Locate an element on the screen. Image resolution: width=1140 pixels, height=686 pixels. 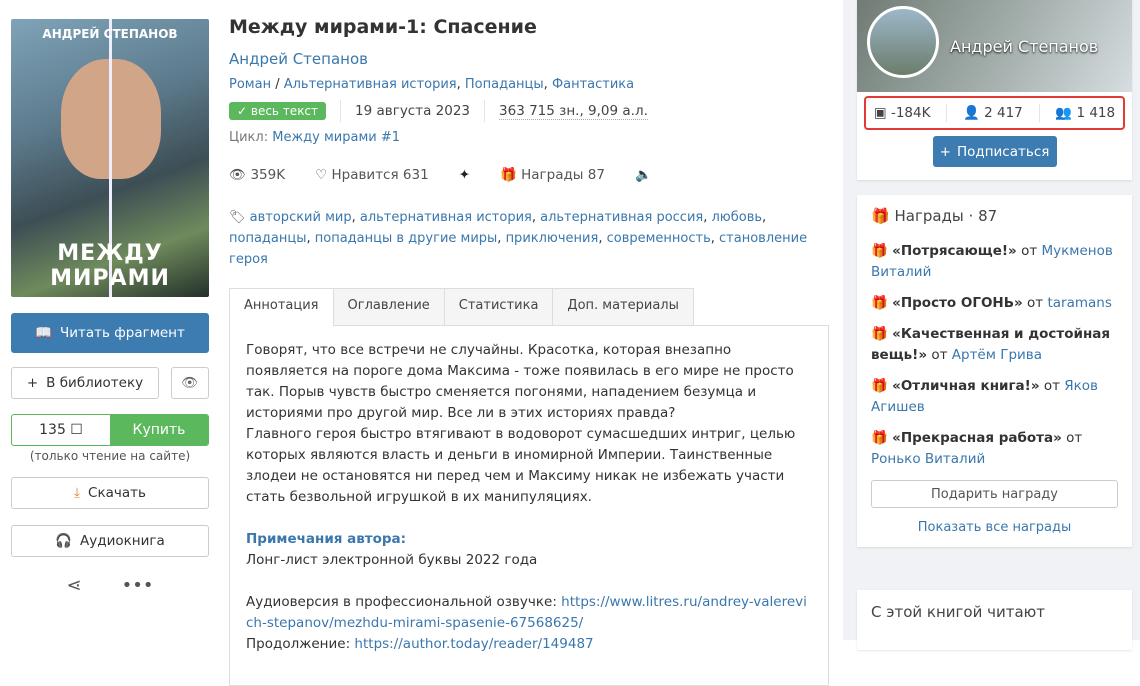
read-fragment-label: Читать фрагмент is located at coordinates (122, 333).